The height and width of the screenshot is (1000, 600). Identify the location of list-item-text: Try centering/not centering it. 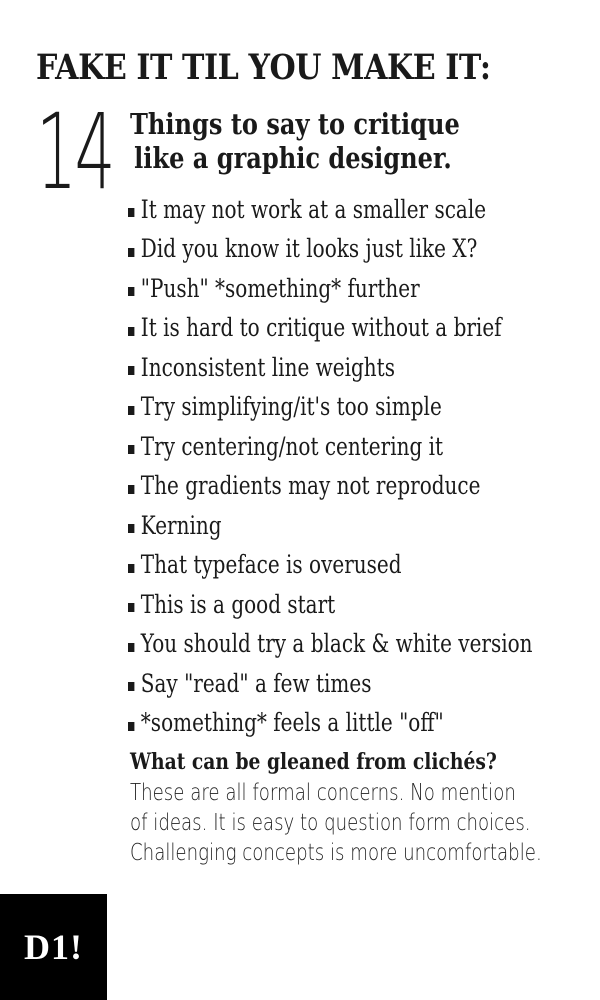
(292, 446).